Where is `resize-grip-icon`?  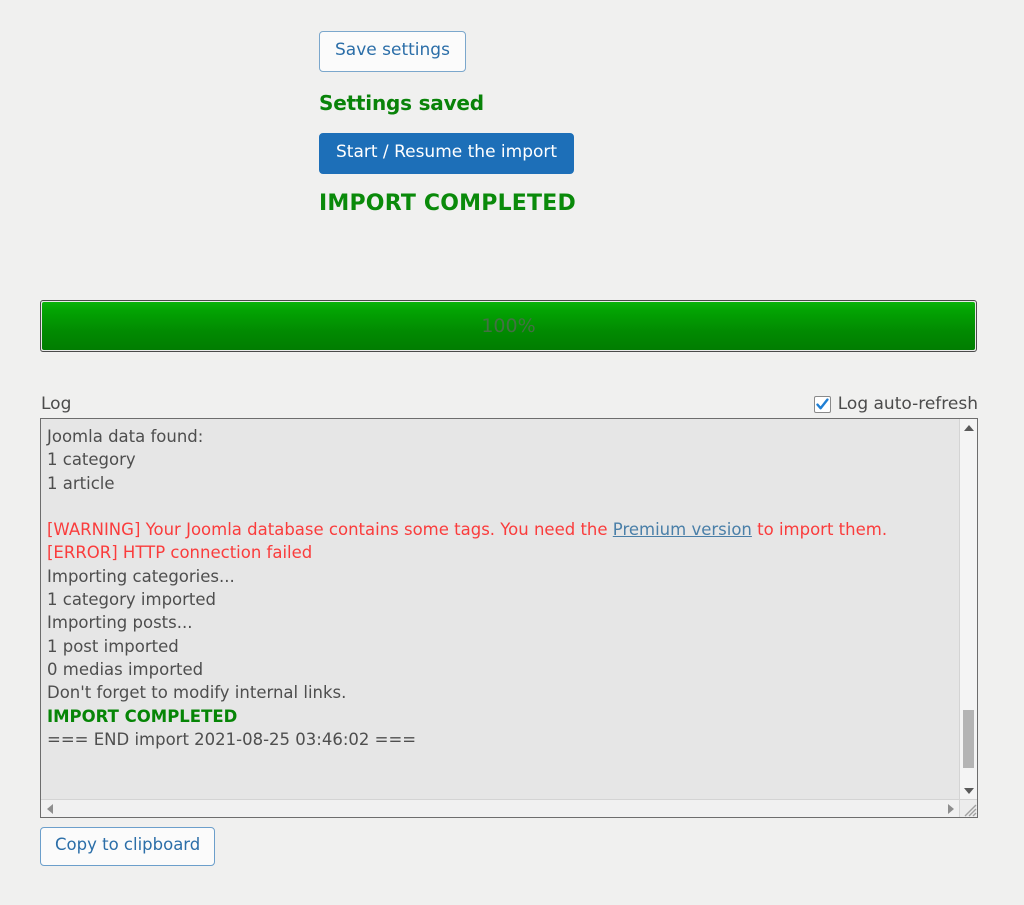
resize-grip-icon is located at coordinates (968, 808).